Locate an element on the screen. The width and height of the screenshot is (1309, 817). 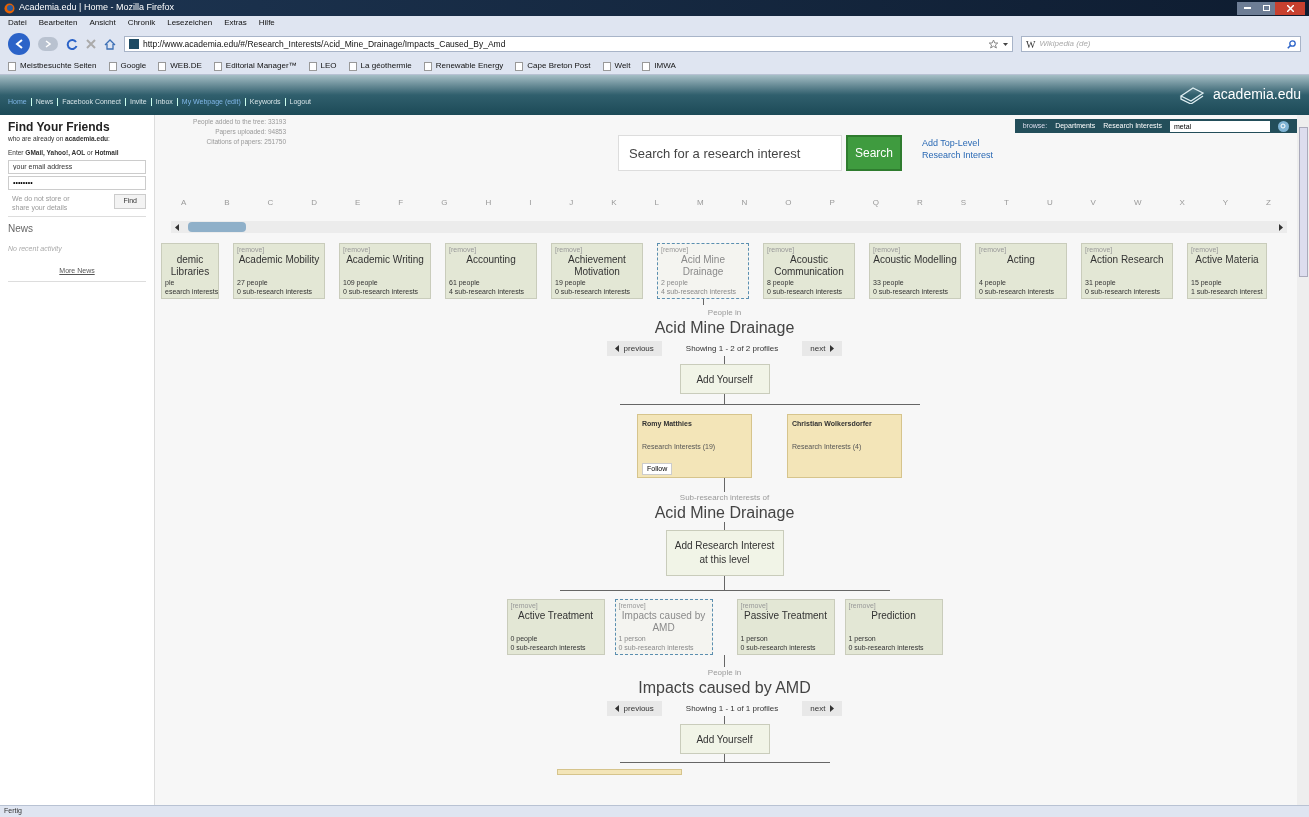
showing-count: Showing 1 - 2 of 2 profiles is located at coordinates (732, 348).